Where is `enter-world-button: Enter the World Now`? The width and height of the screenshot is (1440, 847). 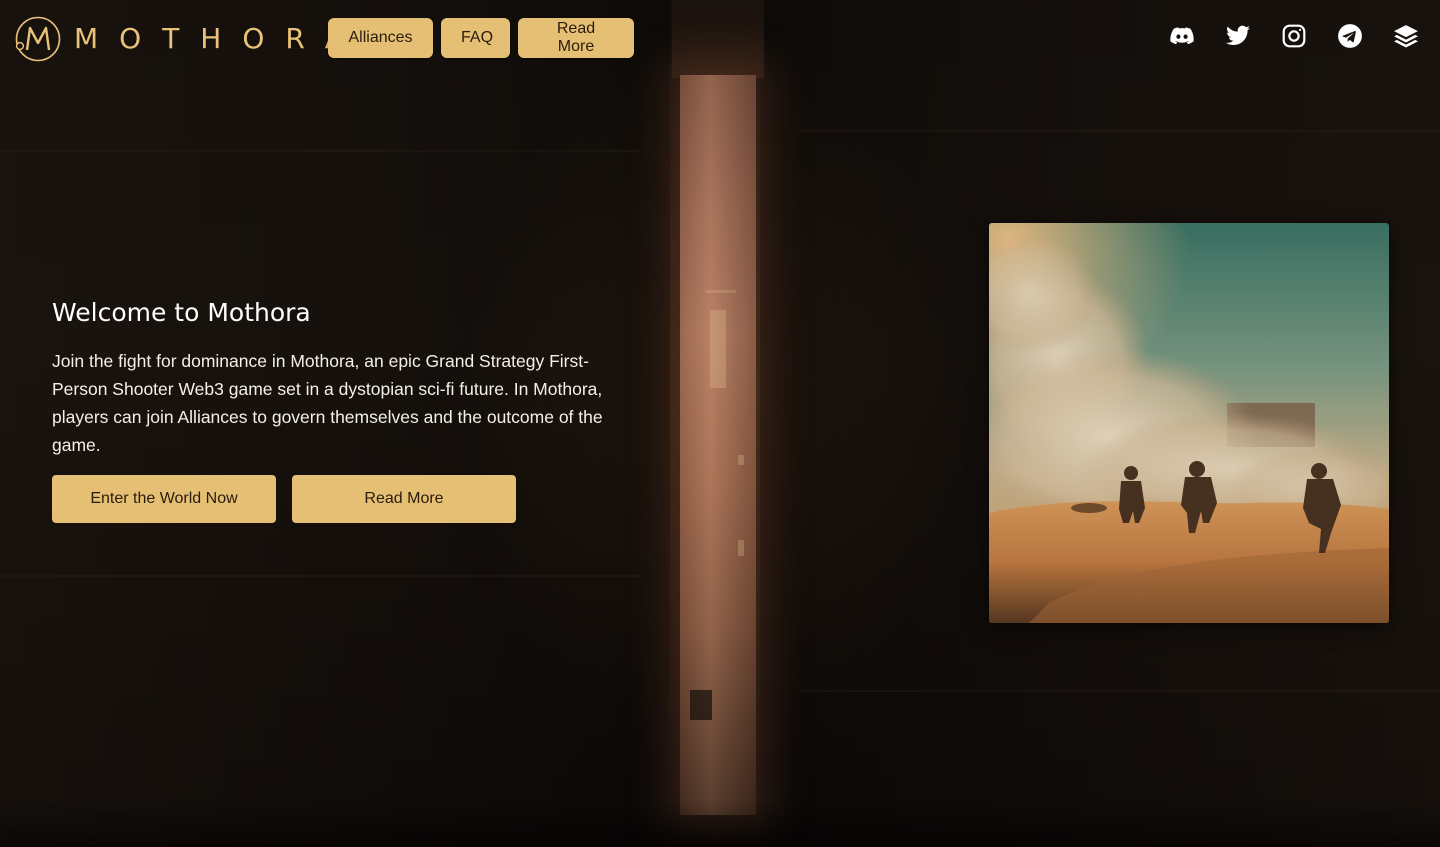
enter-world-button: Enter the World Now is located at coordinates (164, 499).